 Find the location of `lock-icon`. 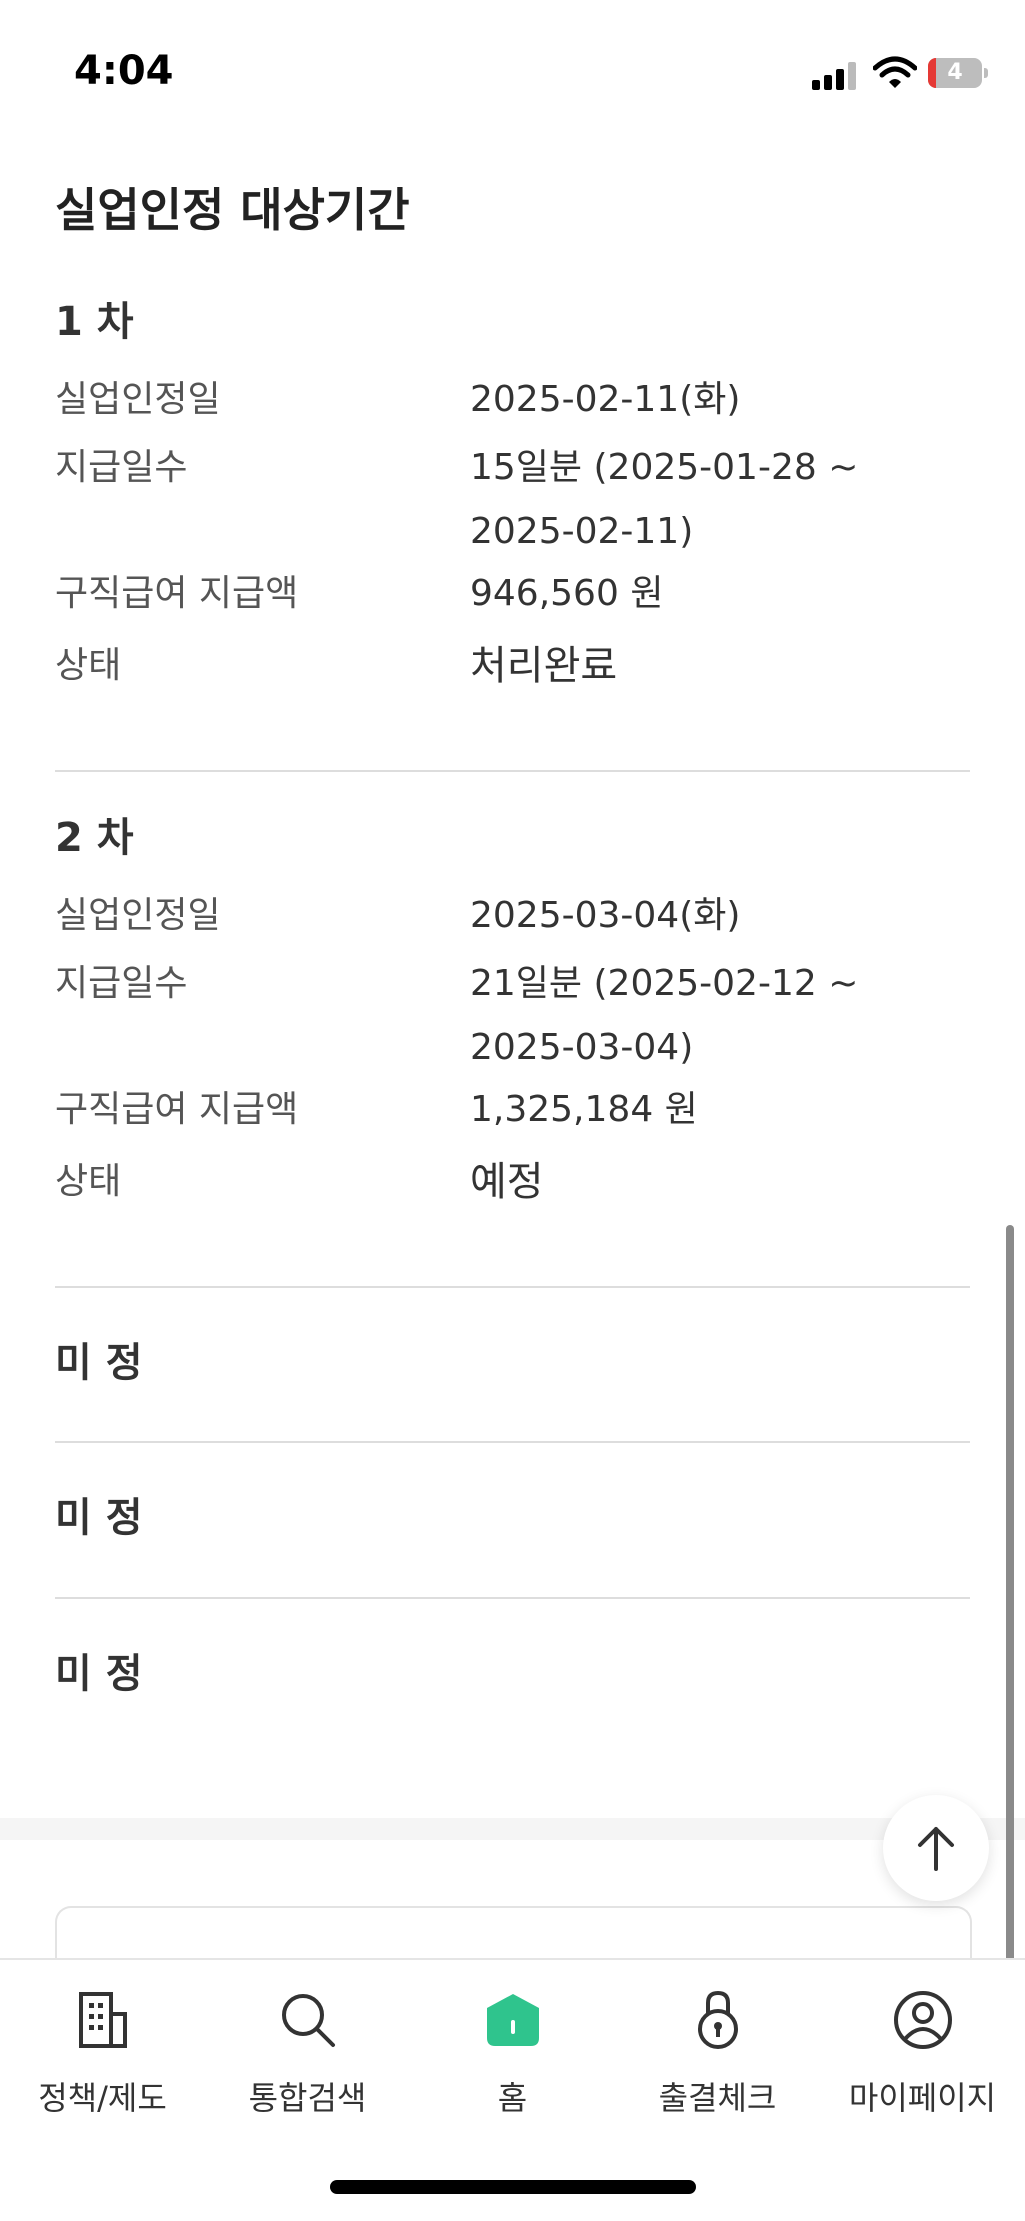

lock-icon is located at coordinates (717, 2019).